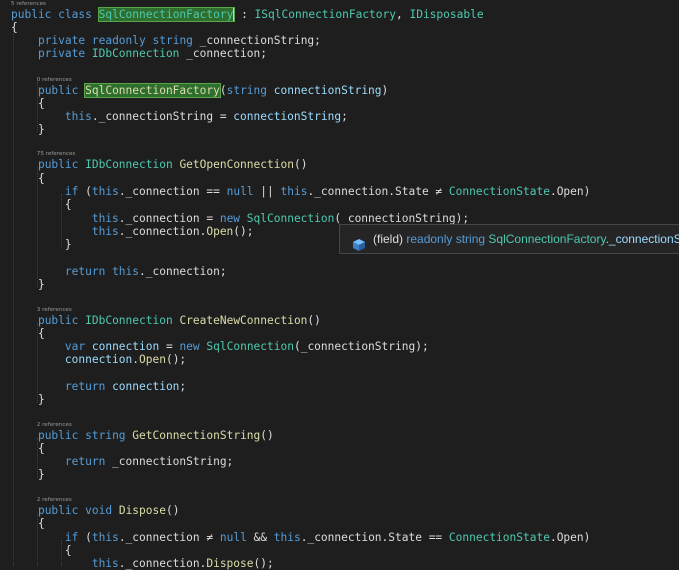 Image resolution: width=679 pixels, height=570 pixels. What do you see at coordinates (54, 310) in the screenshot?
I see `codelens-references: 3 references` at bounding box center [54, 310].